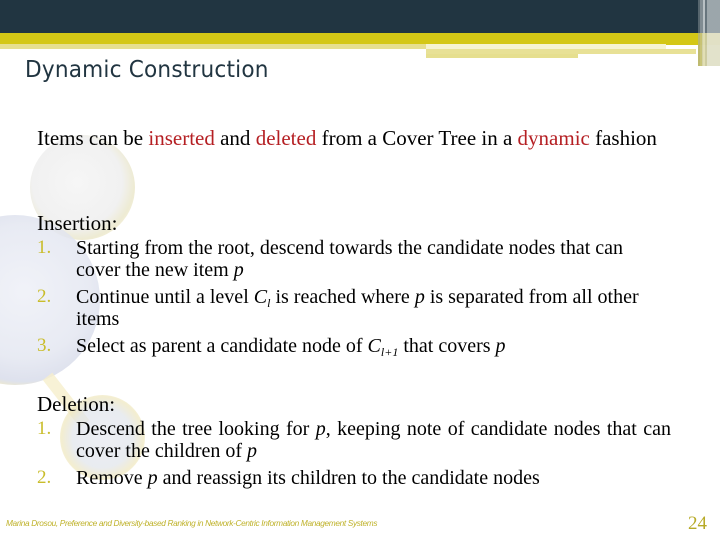 Image resolution: width=720 pixels, height=540 pixels. What do you see at coordinates (342, 297) in the screenshot?
I see `step-text: is reached where` at bounding box center [342, 297].